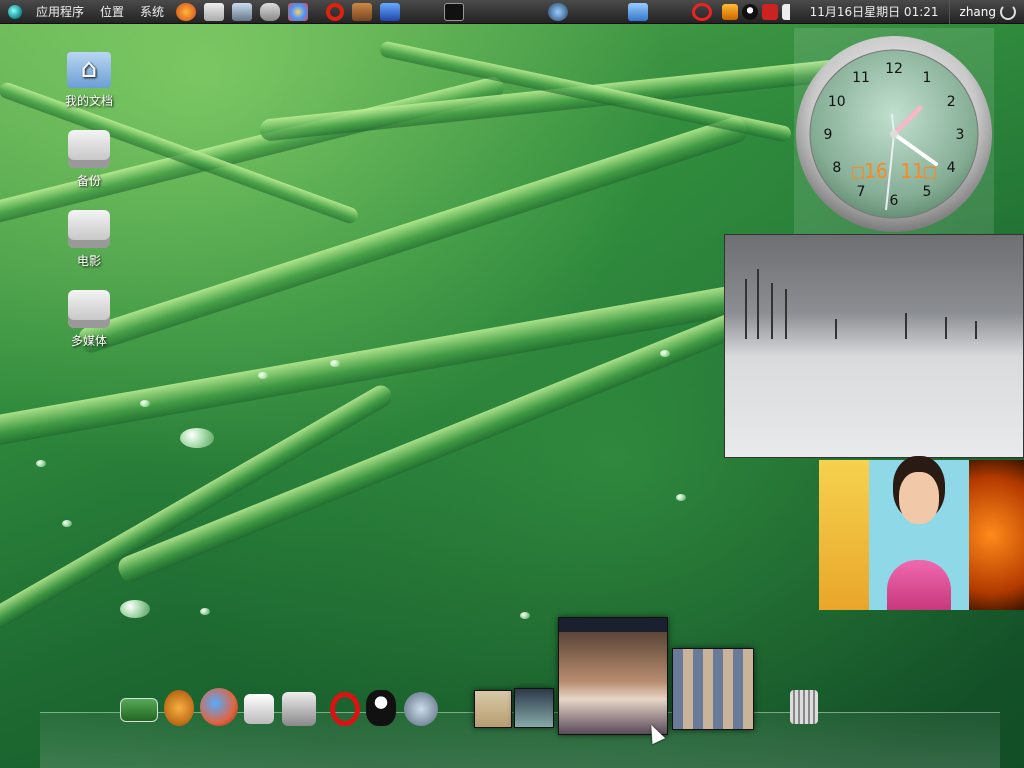  What do you see at coordinates (861, 78) in the screenshot?
I see `clock-numeral: 11` at bounding box center [861, 78].